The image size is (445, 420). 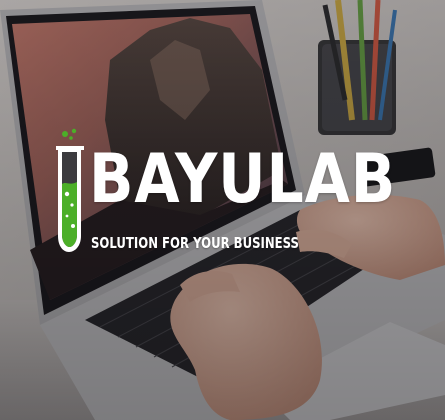 What do you see at coordinates (195, 243) in the screenshot?
I see `brand-tagline: SOLUTION FOR YOUR BUSINESS` at bounding box center [195, 243].